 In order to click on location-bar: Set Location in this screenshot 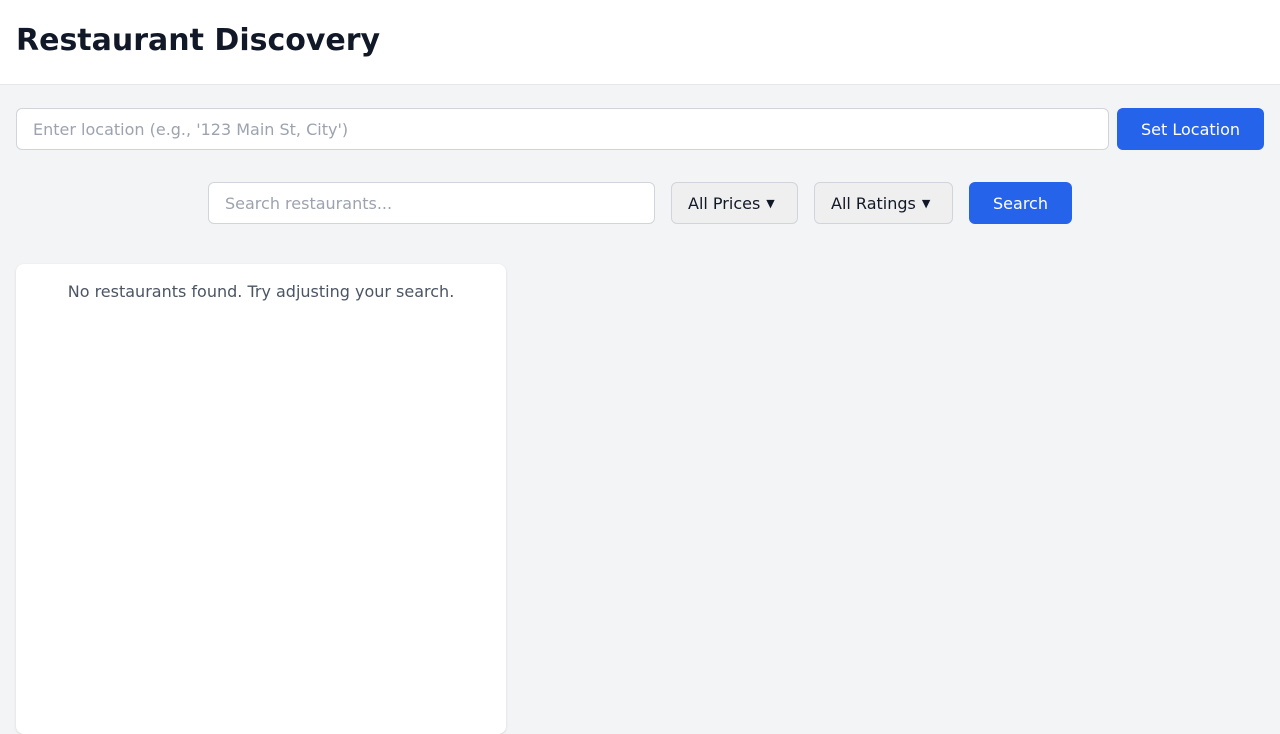, I will do `click(640, 129)`.